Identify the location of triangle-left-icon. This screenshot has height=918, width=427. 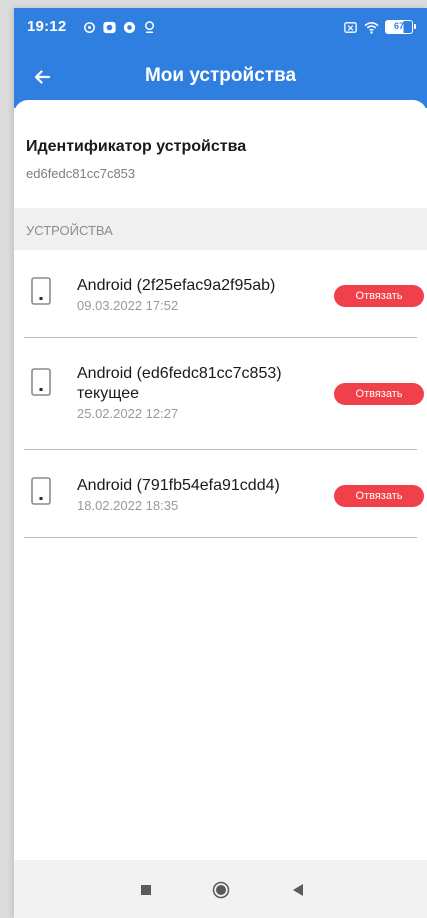
(298, 890).